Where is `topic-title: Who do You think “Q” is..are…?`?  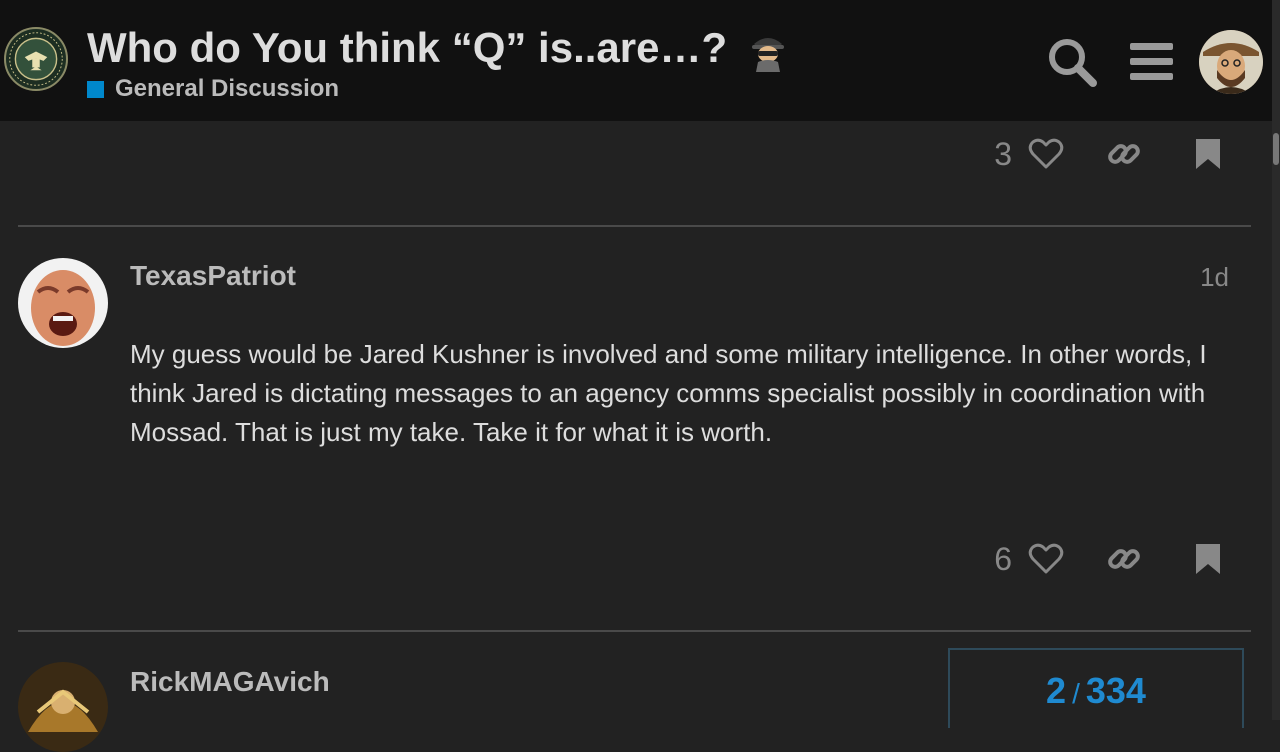
topic-title: Who do You think “Q” is..are…? is located at coordinates (407, 48).